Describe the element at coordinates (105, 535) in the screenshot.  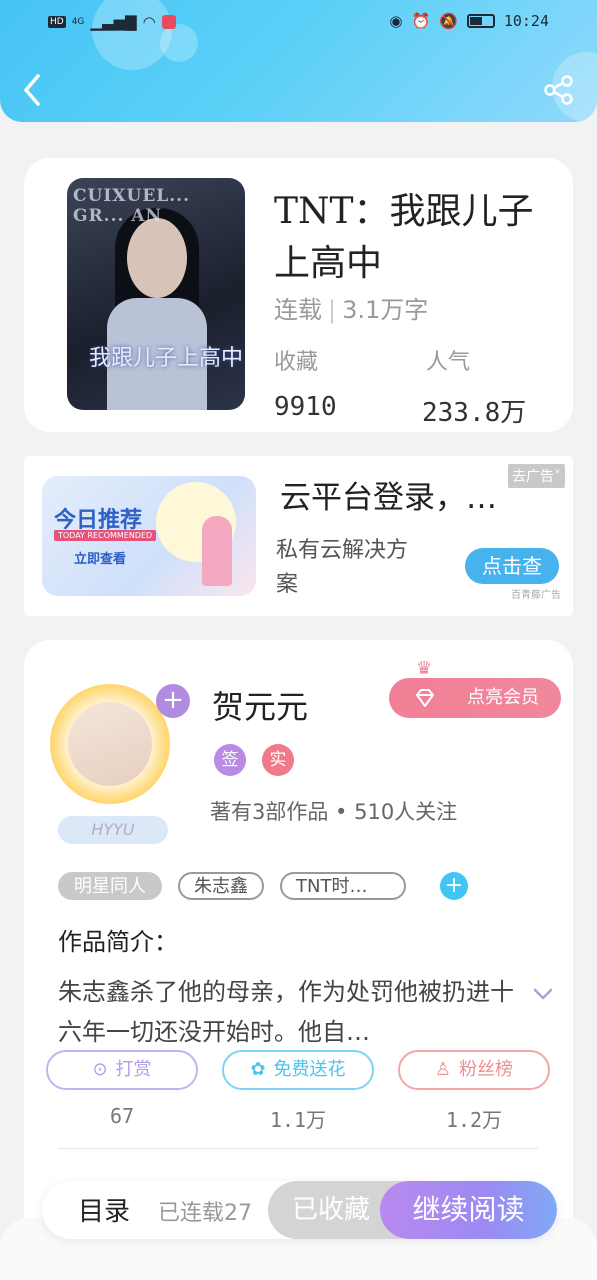
I see `ad-image-subtitle: TODAY RECOMMENDED` at that location.